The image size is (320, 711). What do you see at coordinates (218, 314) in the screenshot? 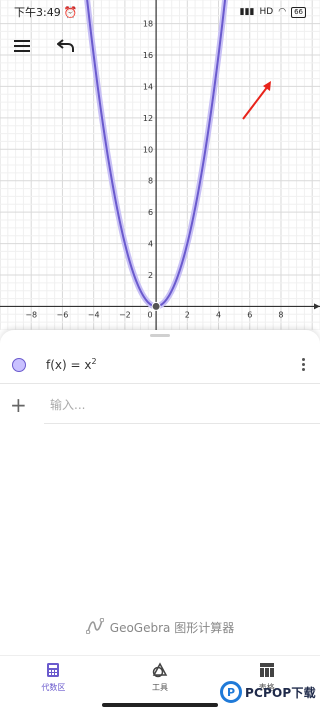
I see `x-tick-label: 4` at bounding box center [218, 314].